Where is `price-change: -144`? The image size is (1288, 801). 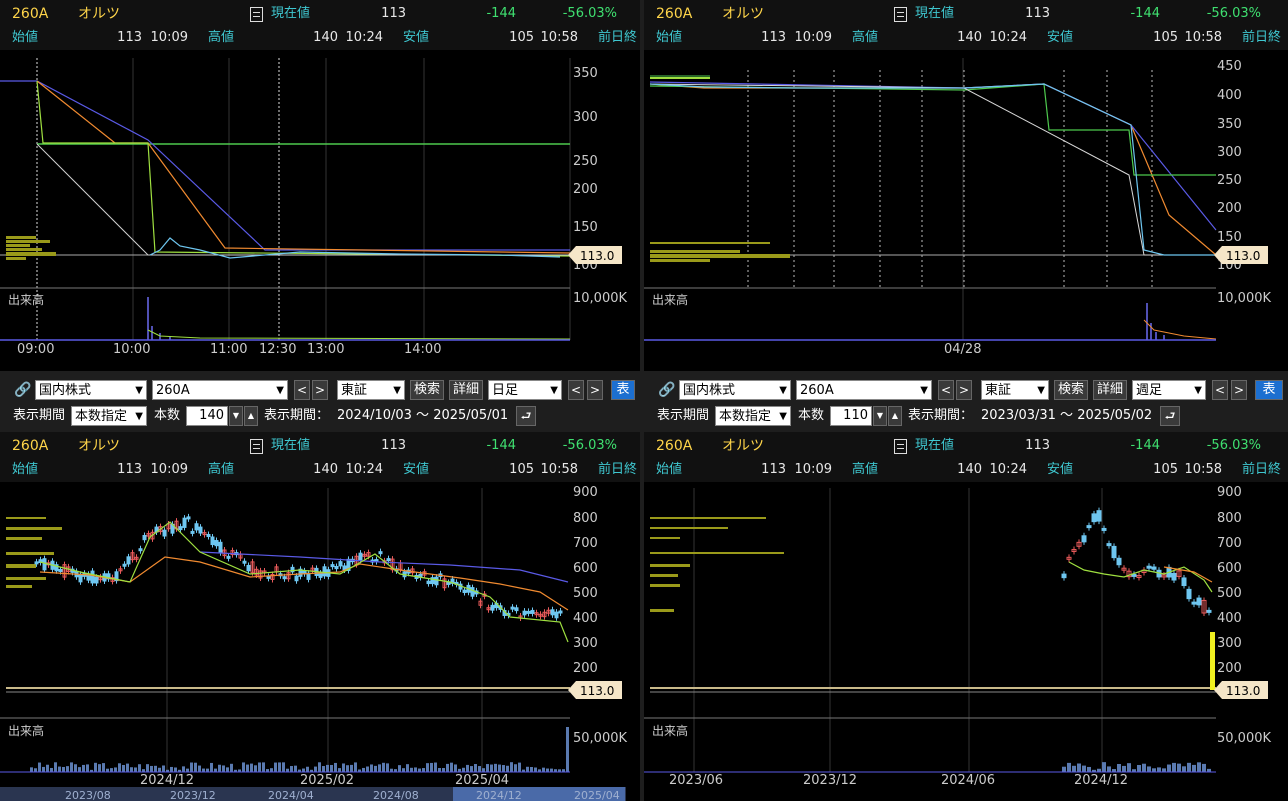
price-change: -144 is located at coordinates (501, 445).